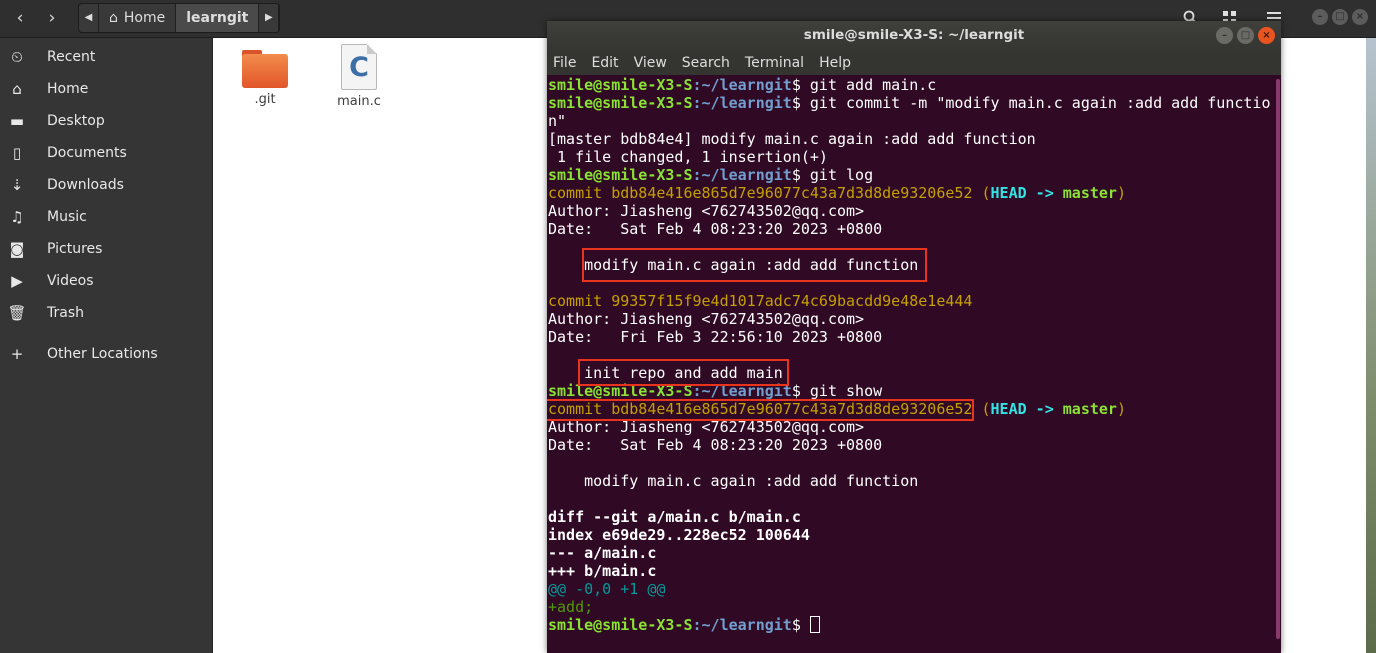 Image resolution: width=1376 pixels, height=653 pixels. I want to click on text-cursor, so click(814, 624).